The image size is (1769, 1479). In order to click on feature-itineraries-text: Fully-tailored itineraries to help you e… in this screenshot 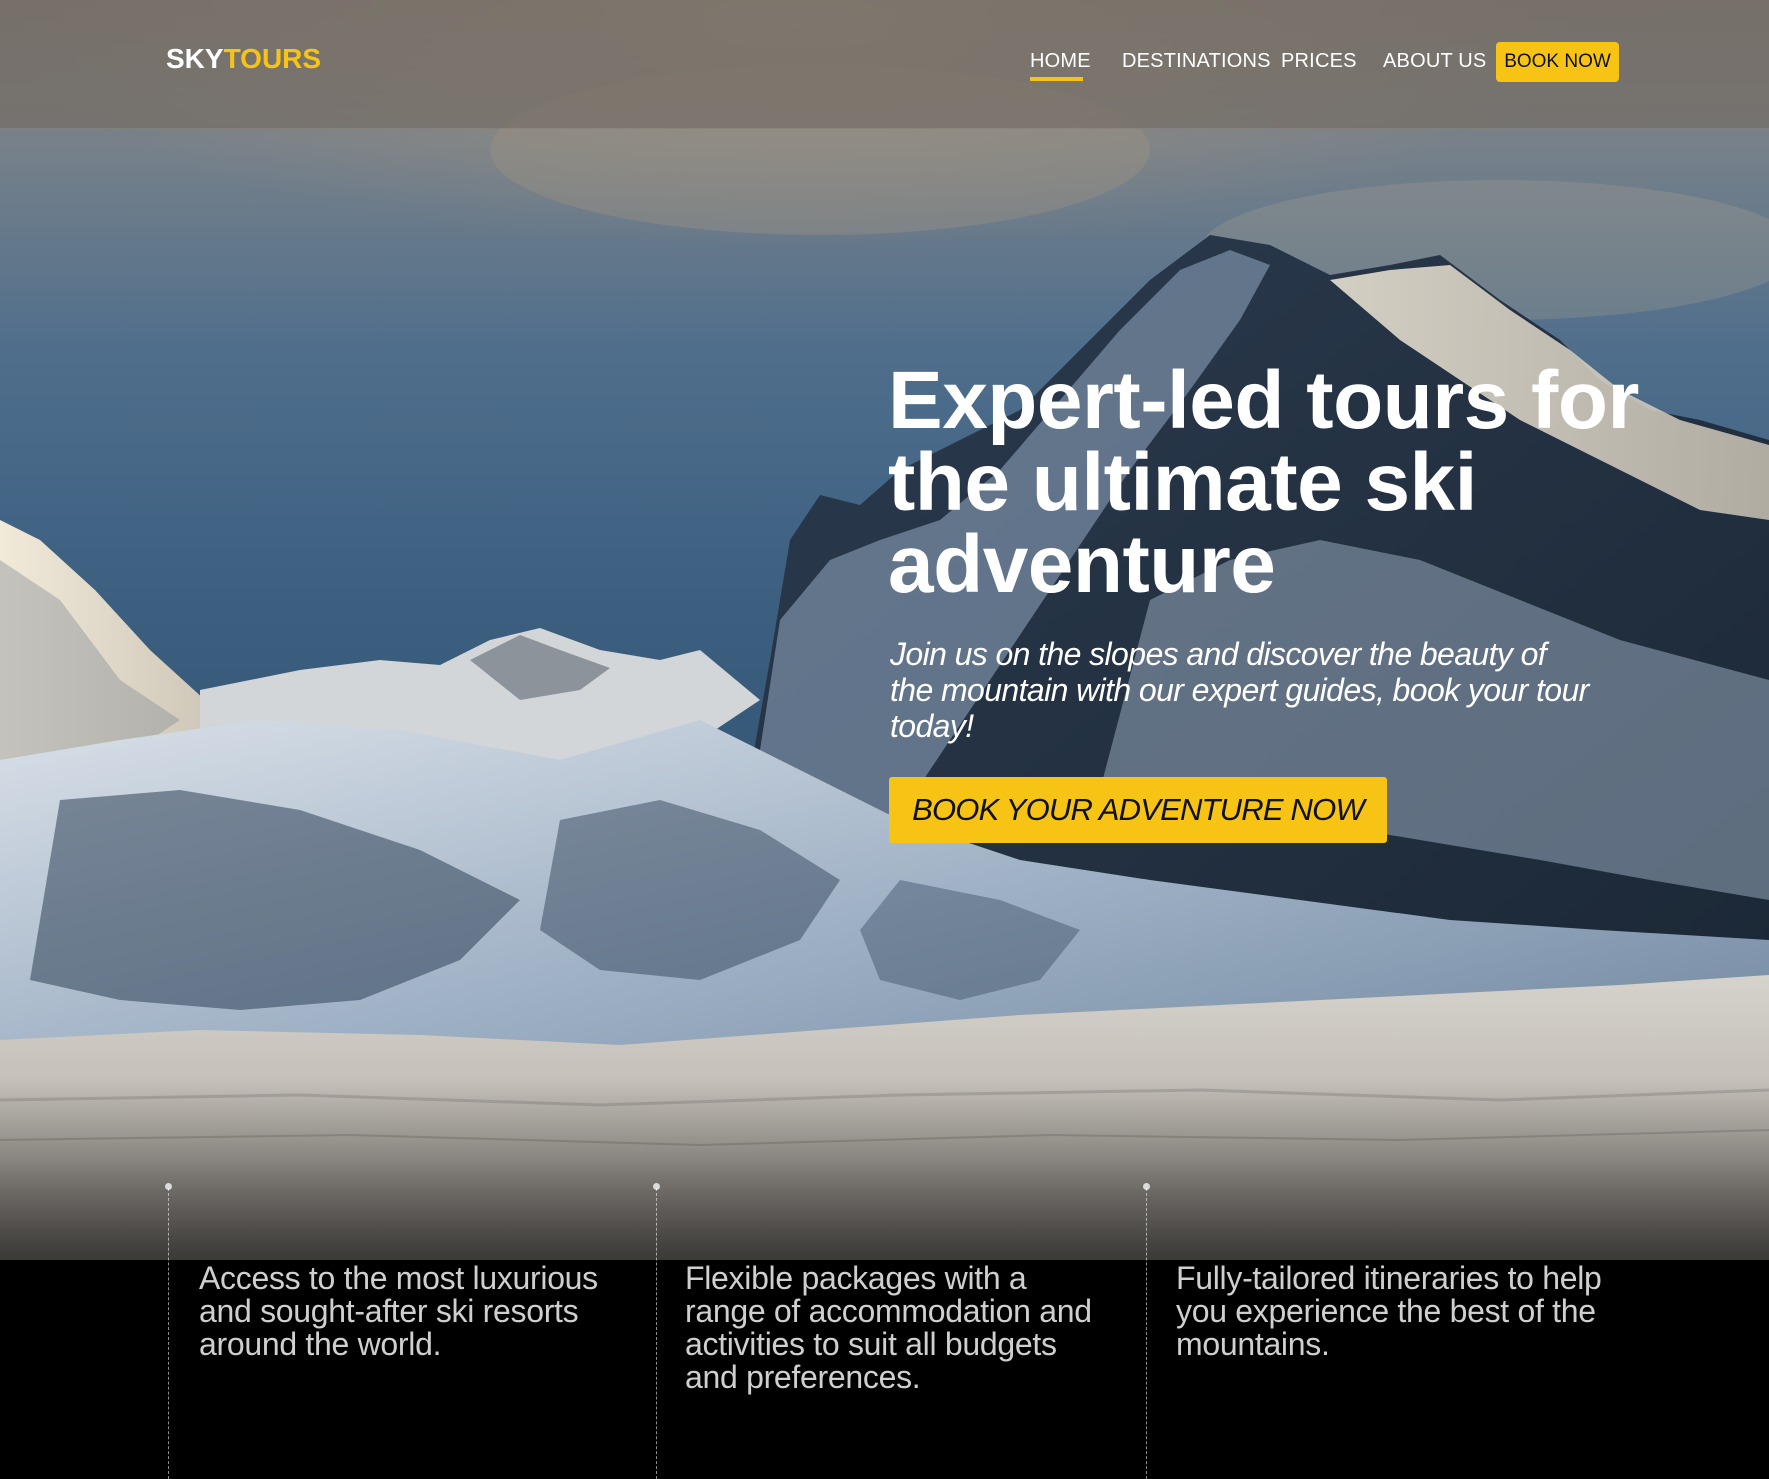, I will do `click(1389, 1311)`.